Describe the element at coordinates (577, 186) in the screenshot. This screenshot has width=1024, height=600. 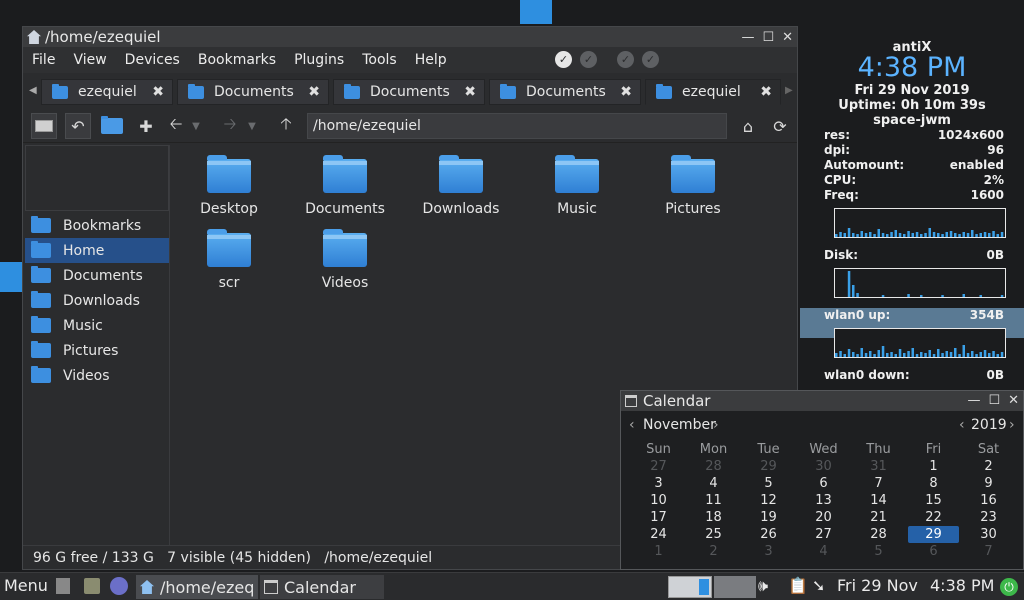
I see `file-item-music: Music` at that location.